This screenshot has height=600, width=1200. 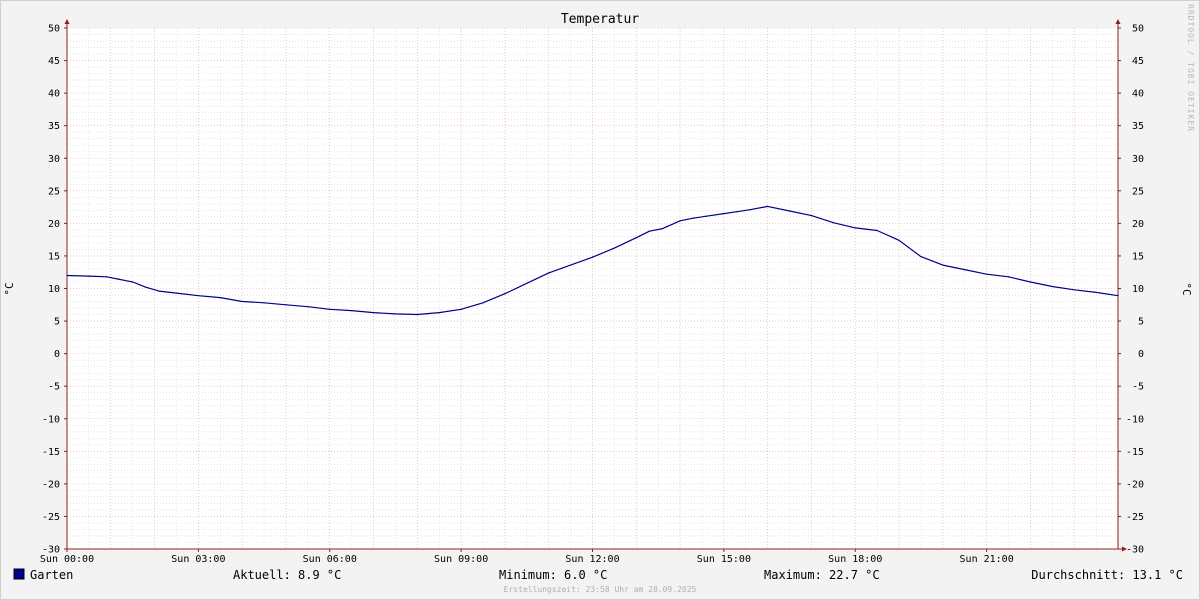 I want to click on y-tick-label-left: -25, so click(x=51, y=517).